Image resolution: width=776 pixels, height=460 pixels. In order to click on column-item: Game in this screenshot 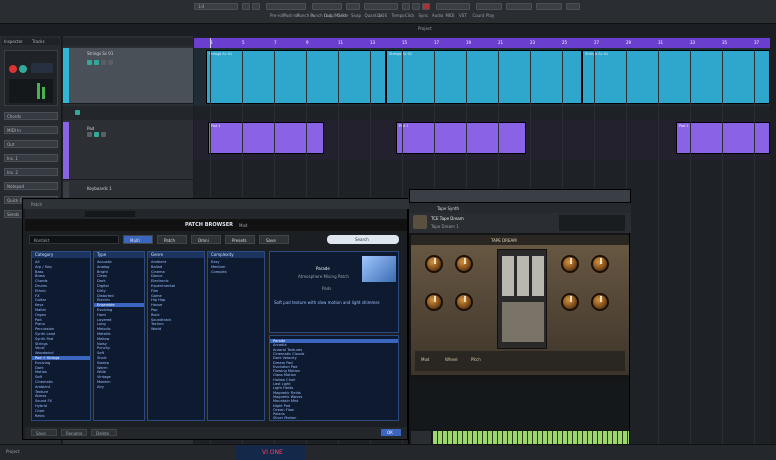, I will do `click(156, 296)`.